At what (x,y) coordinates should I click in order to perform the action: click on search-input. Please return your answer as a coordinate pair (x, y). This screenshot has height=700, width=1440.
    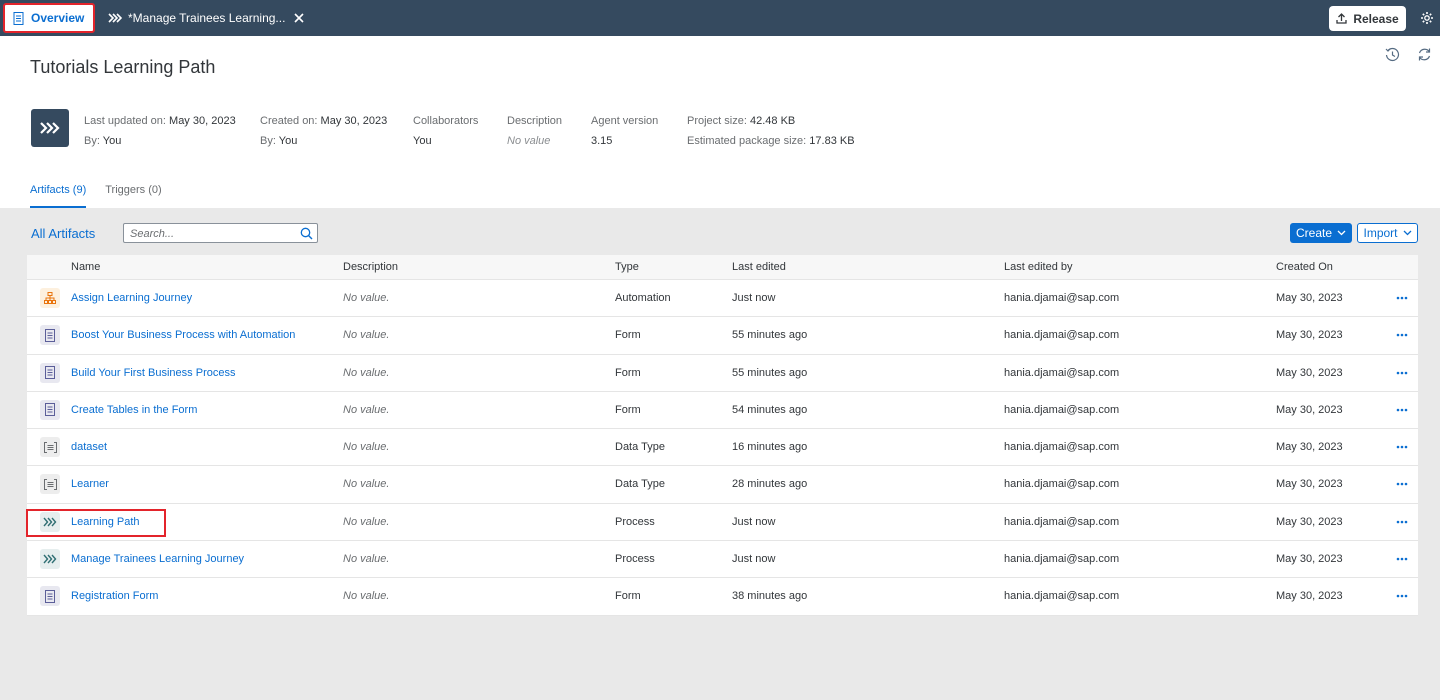
    Looking at the image, I should click on (210, 233).